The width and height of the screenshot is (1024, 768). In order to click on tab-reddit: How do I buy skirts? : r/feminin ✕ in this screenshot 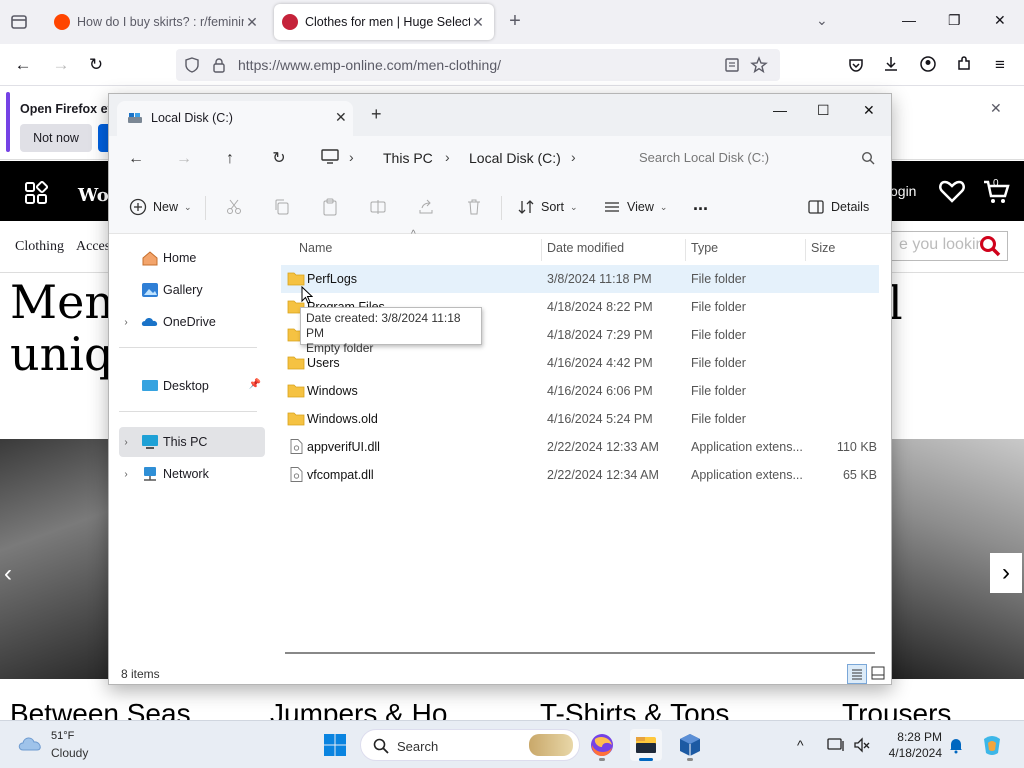, I will do `click(157, 22)`.